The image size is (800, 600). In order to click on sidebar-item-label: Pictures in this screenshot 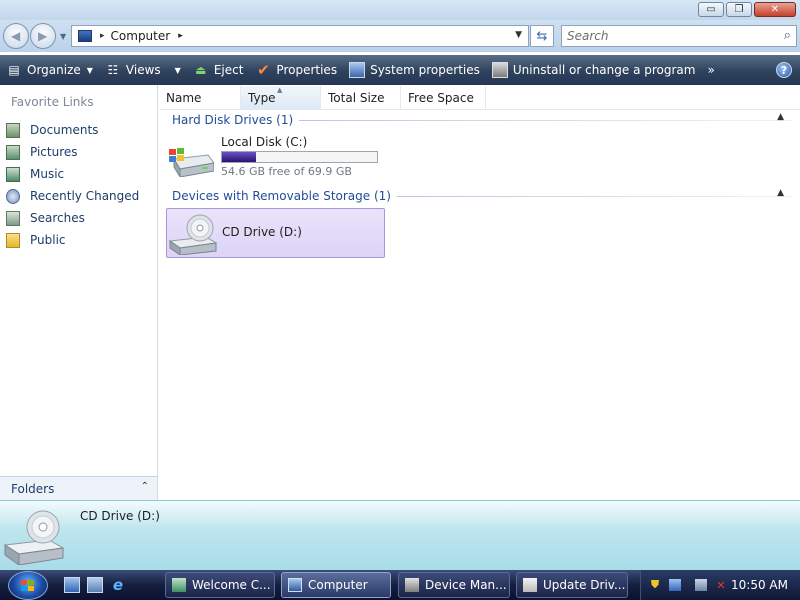, I will do `click(54, 152)`.